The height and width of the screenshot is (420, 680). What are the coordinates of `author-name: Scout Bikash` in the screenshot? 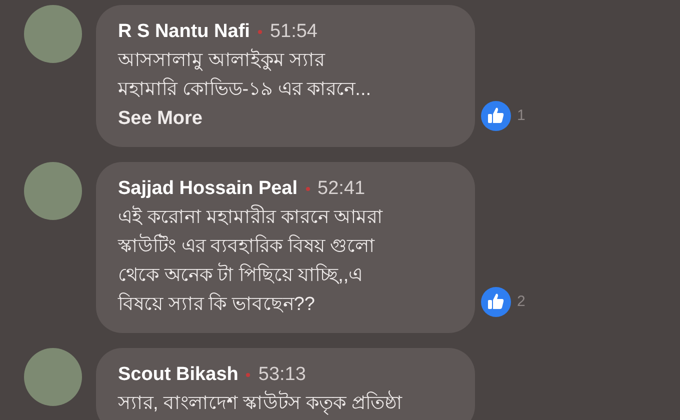 It's located at (178, 374).